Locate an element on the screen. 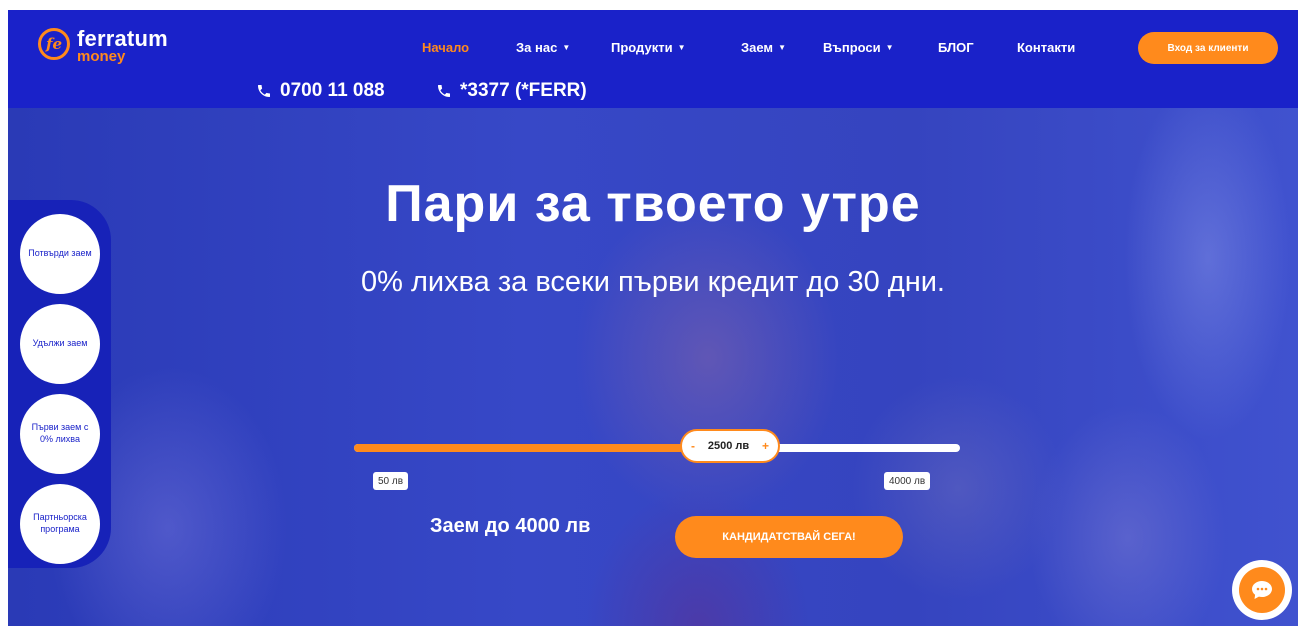 Image resolution: width=1306 pixels, height=628 pixels. nav-label: БЛОГ is located at coordinates (956, 47).